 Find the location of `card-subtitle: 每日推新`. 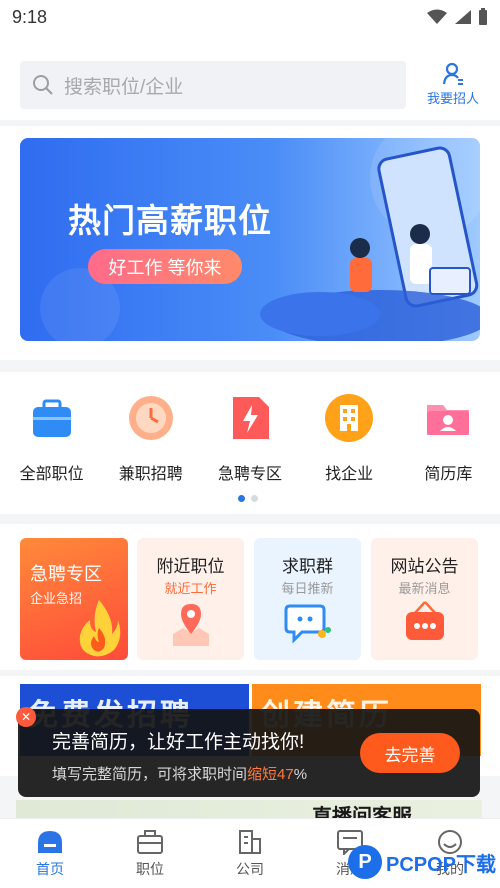

card-subtitle: 每日推新 is located at coordinates (307, 588).